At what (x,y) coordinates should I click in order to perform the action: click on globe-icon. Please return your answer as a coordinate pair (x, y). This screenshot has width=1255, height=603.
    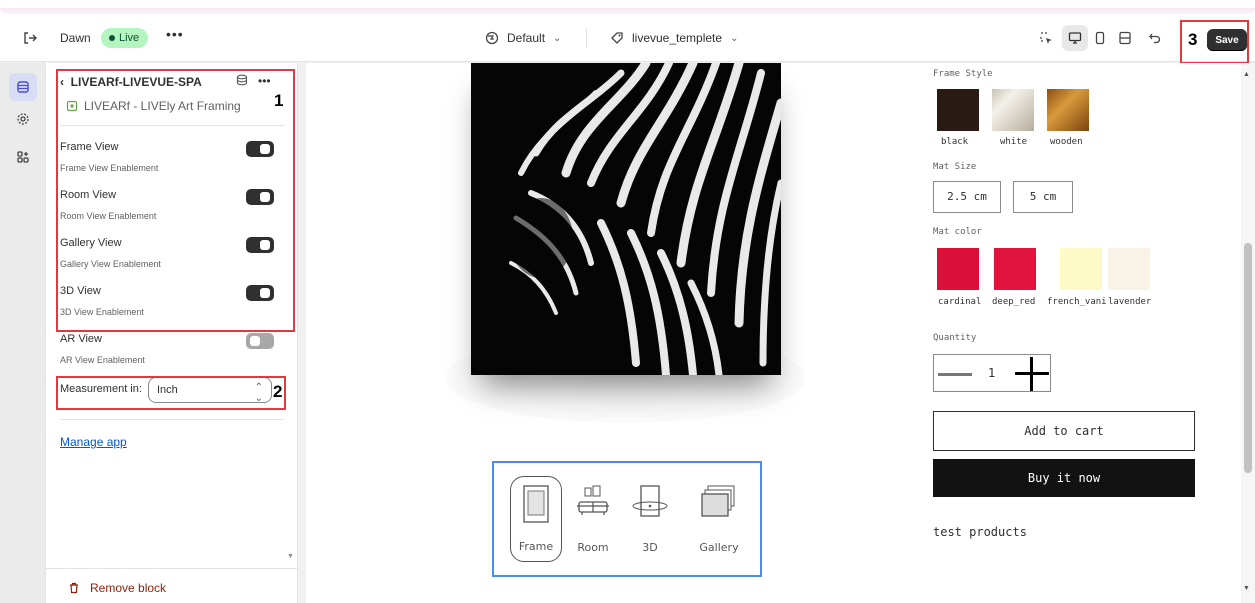
    Looking at the image, I should click on (492, 38).